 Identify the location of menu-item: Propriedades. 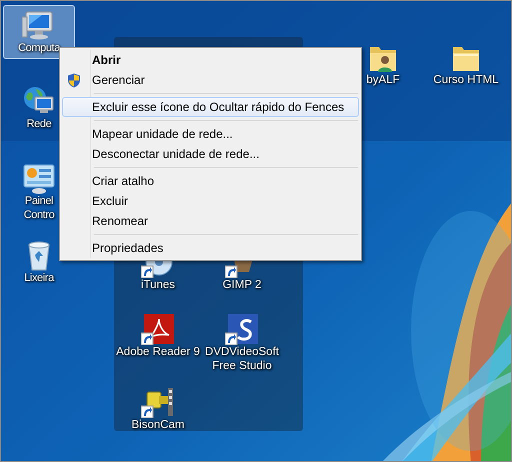
(210, 248).